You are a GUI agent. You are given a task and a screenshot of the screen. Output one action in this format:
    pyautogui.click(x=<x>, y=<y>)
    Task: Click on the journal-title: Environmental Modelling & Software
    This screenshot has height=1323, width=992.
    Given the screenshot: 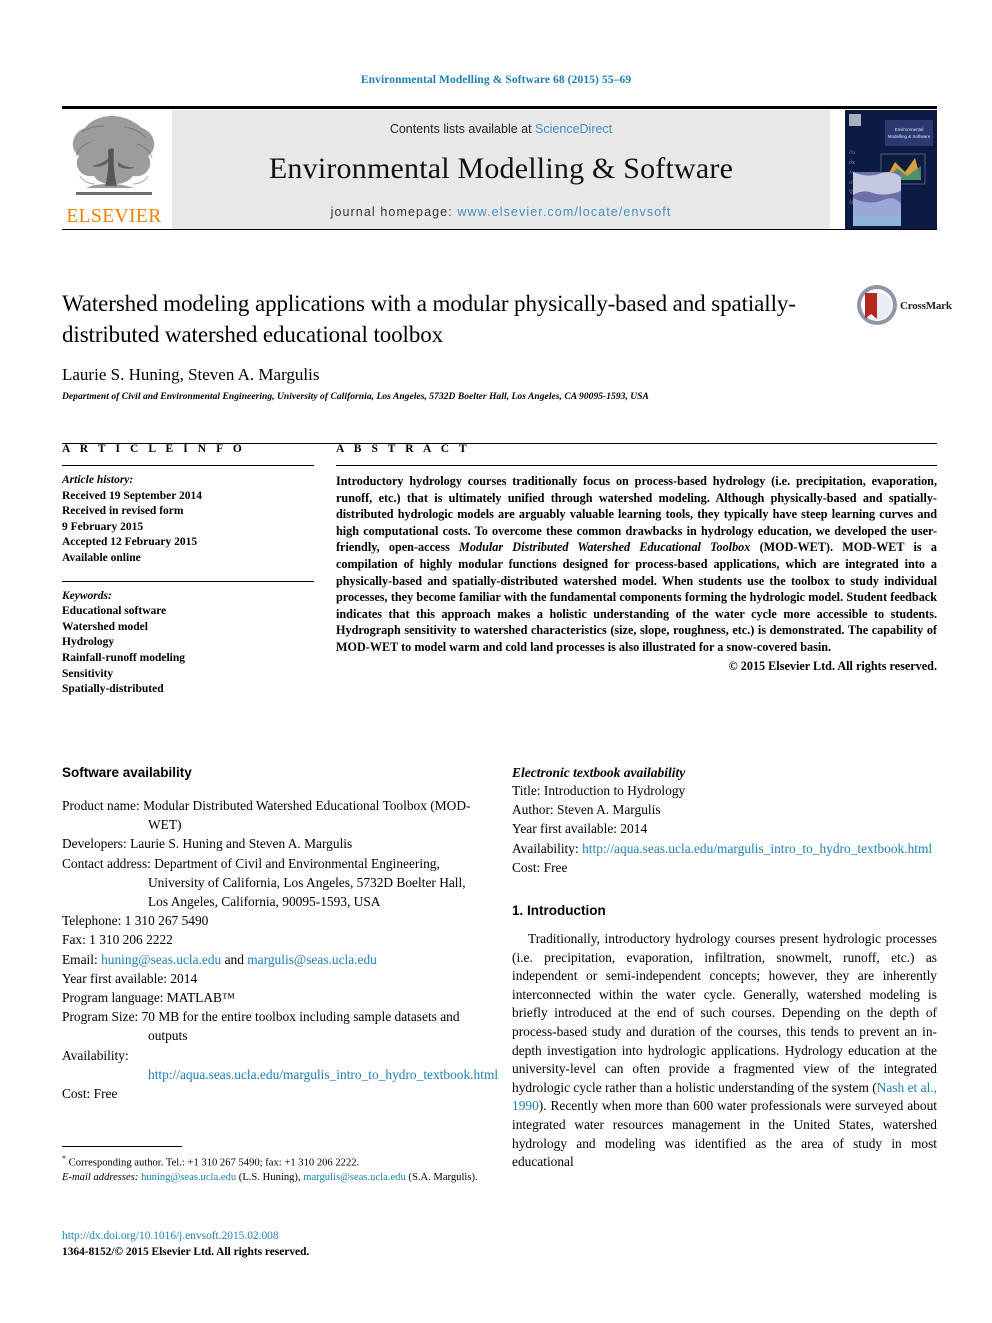 What is the action you would take?
    pyautogui.click(x=501, y=168)
    